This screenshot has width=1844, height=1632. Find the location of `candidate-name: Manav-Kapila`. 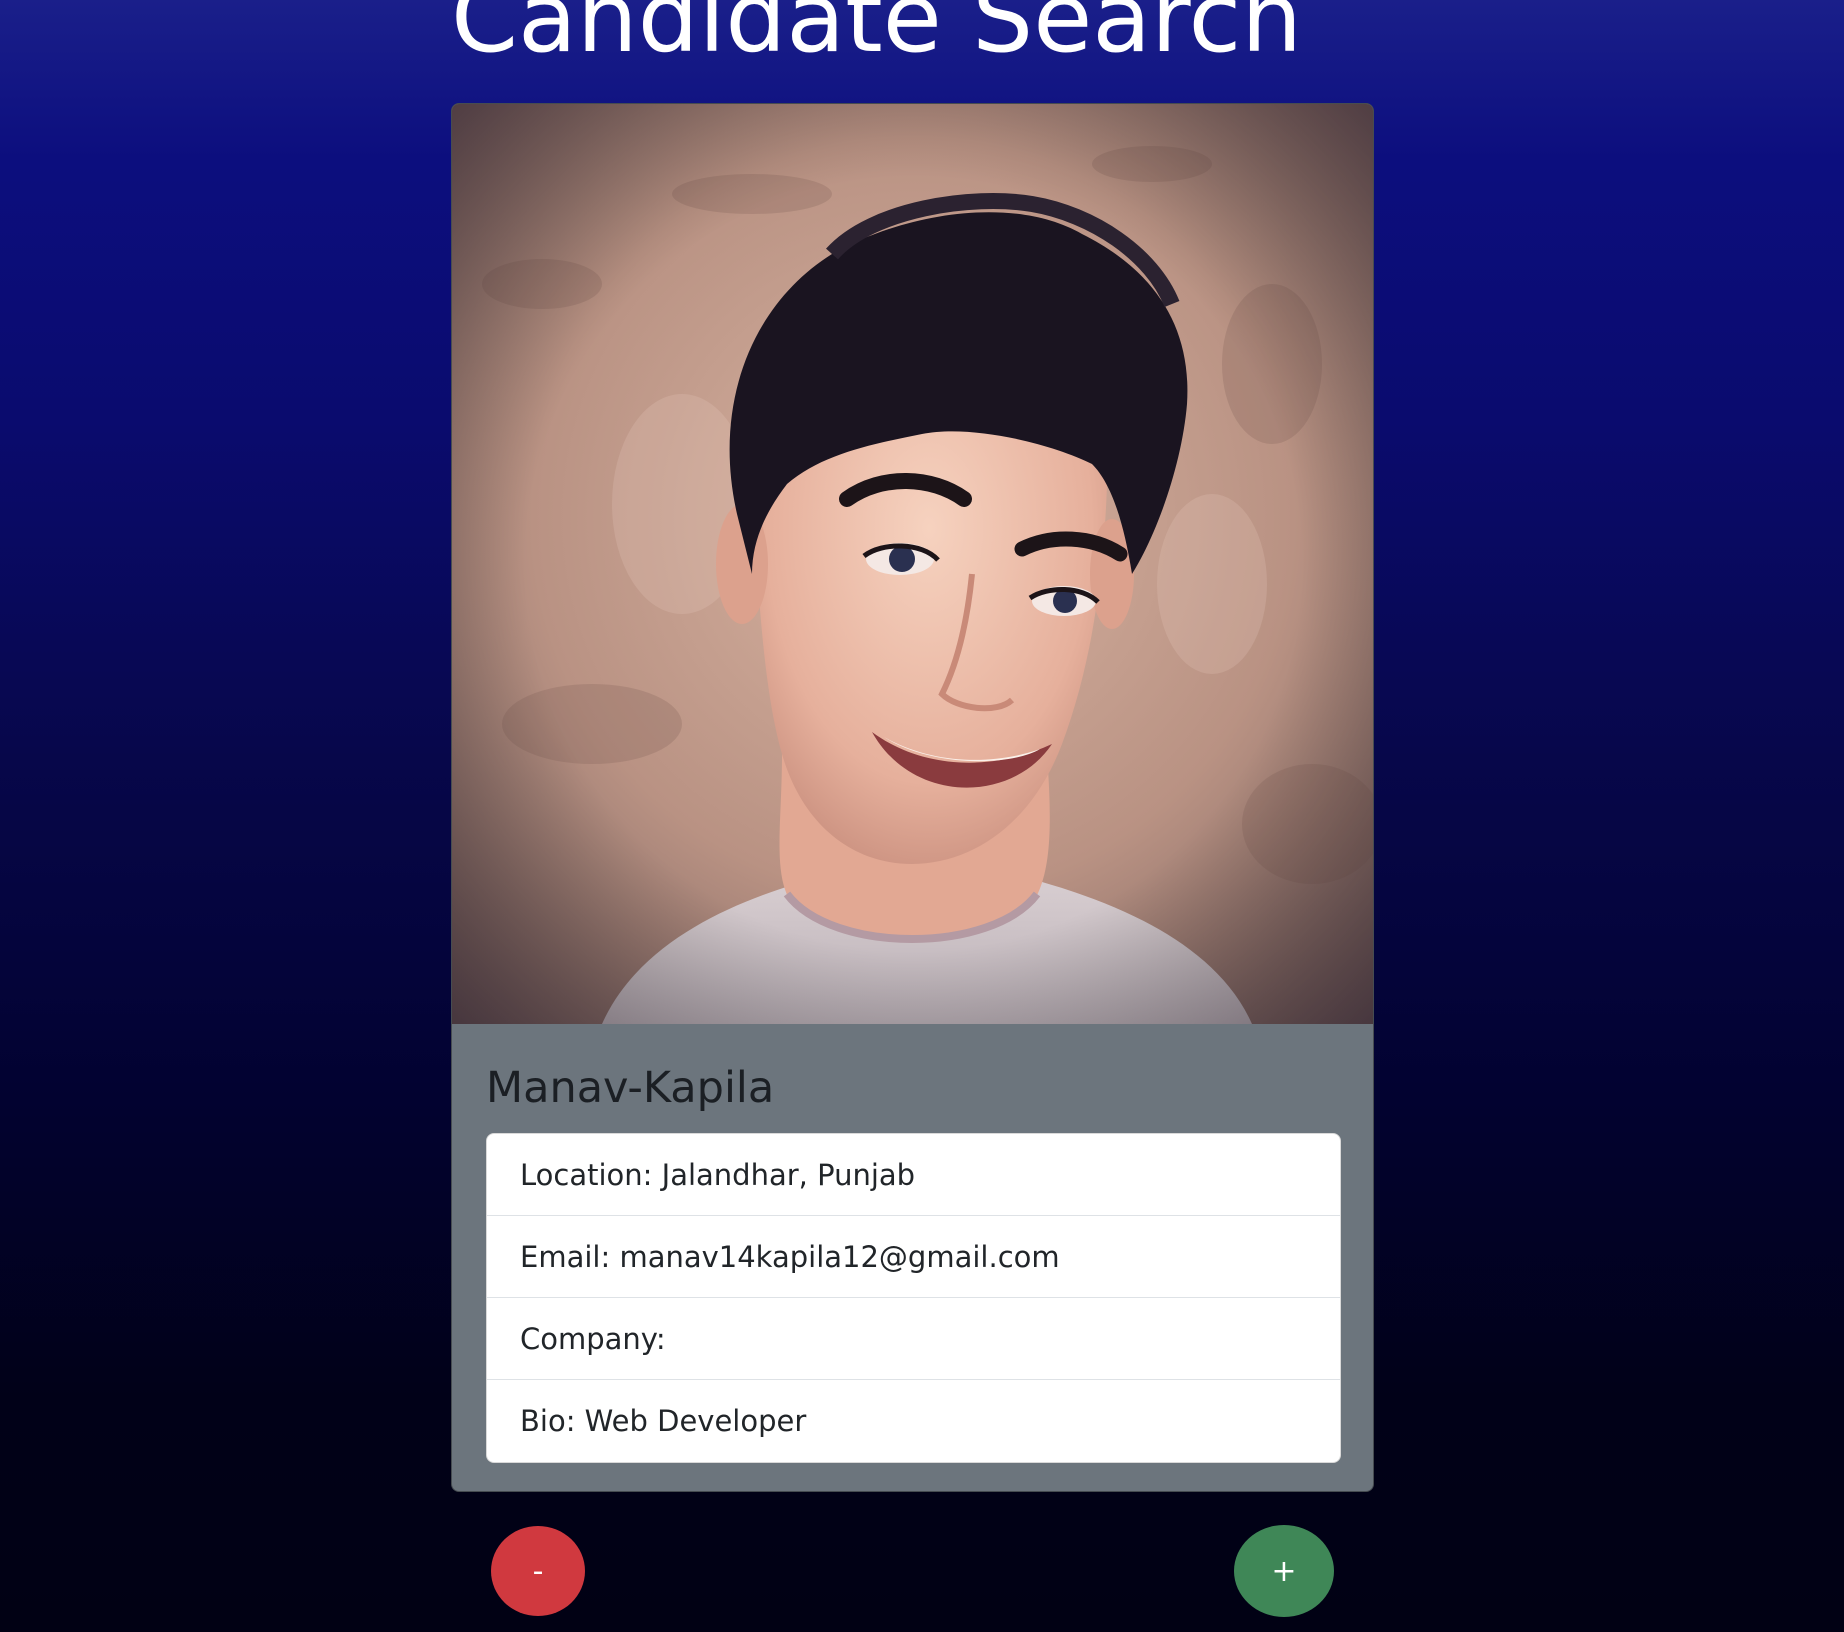

candidate-name: Manav-Kapila is located at coordinates (630, 1088).